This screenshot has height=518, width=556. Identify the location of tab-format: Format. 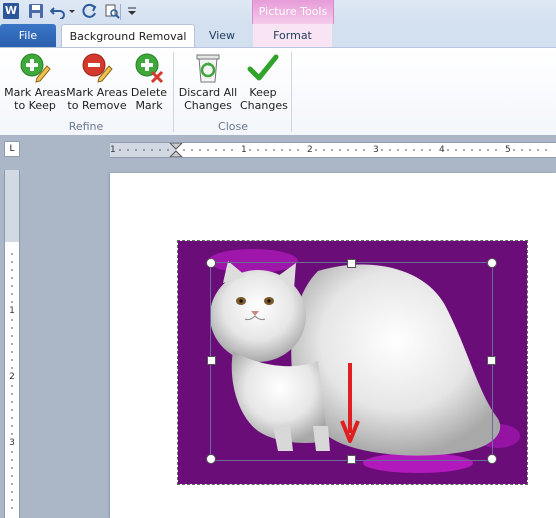
(292, 35).